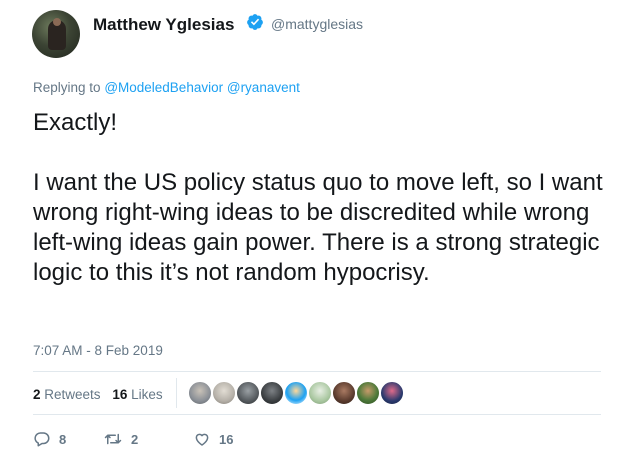 Image resolution: width=619 pixels, height=456 pixels. I want to click on reply-action: 8, so click(49, 439).